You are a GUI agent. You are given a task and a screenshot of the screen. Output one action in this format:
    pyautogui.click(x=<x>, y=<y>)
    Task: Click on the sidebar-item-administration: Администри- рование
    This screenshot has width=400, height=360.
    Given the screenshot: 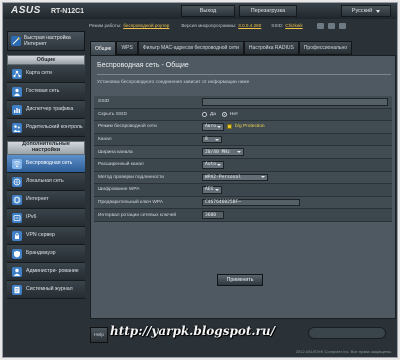 What is the action you would take?
    pyautogui.click(x=46, y=272)
    